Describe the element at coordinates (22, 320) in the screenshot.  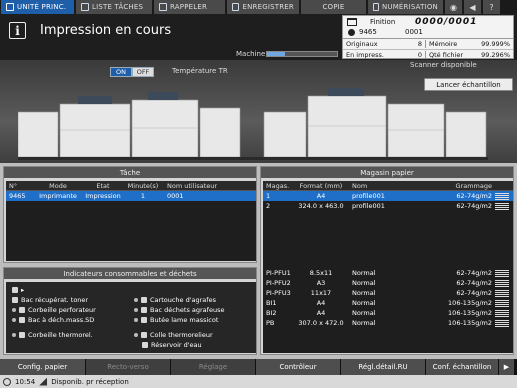
I see `trim-waste-icon` at that location.